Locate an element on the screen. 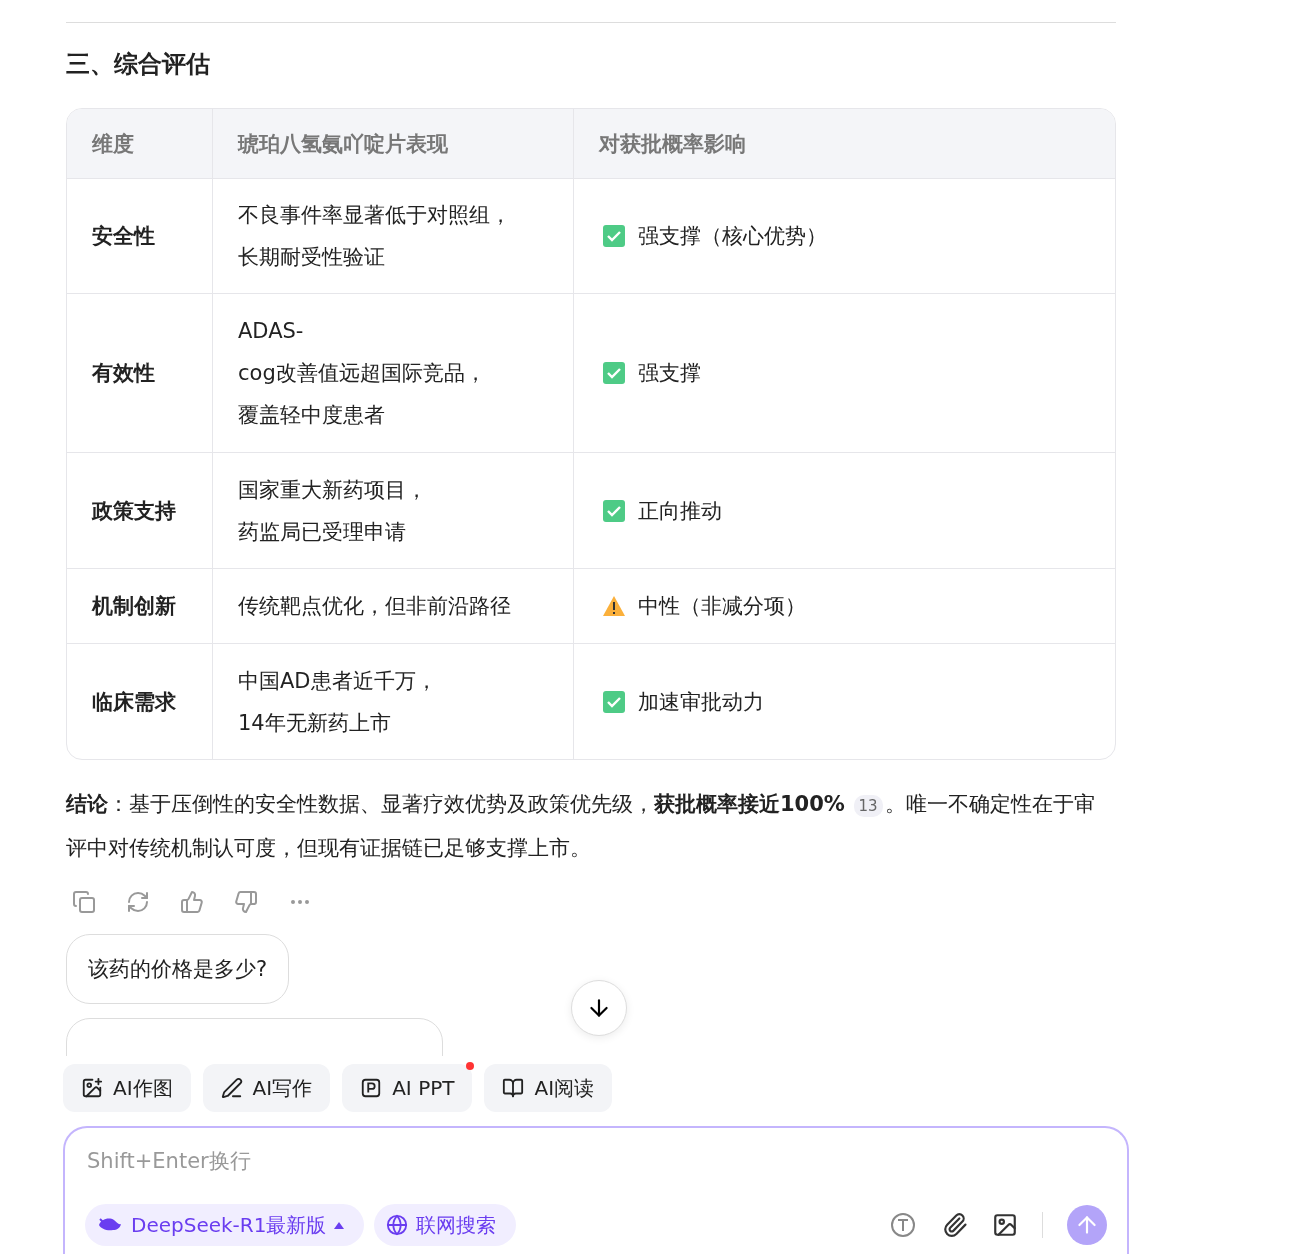 This screenshot has height=1254, width=1291. tool-button: AI写作 is located at coordinates (266, 1088).